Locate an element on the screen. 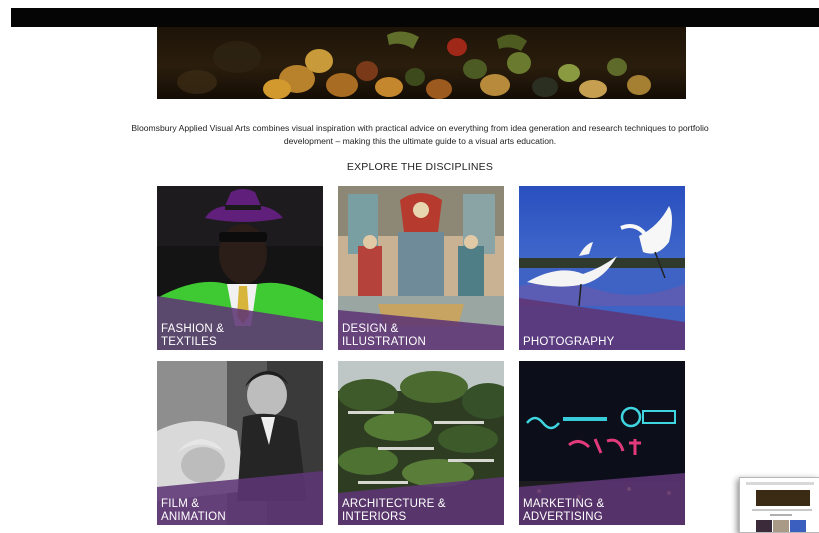 The width and height of the screenshot is (819, 533). discipline-tile-design-illustration: DESIGN & ILLUSTRATION is located at coordinates (421, 268).